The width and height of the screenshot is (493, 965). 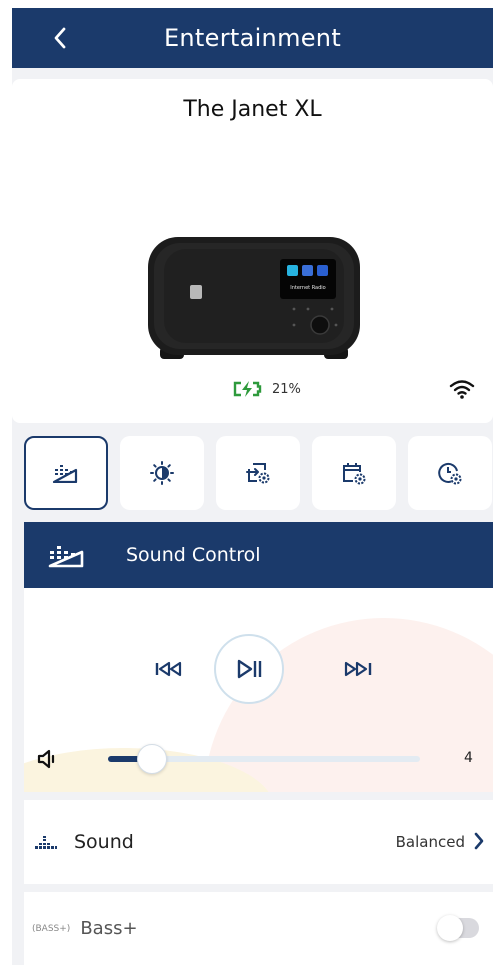 I want to click on play-pause-icon, so click(x=249, y=669).